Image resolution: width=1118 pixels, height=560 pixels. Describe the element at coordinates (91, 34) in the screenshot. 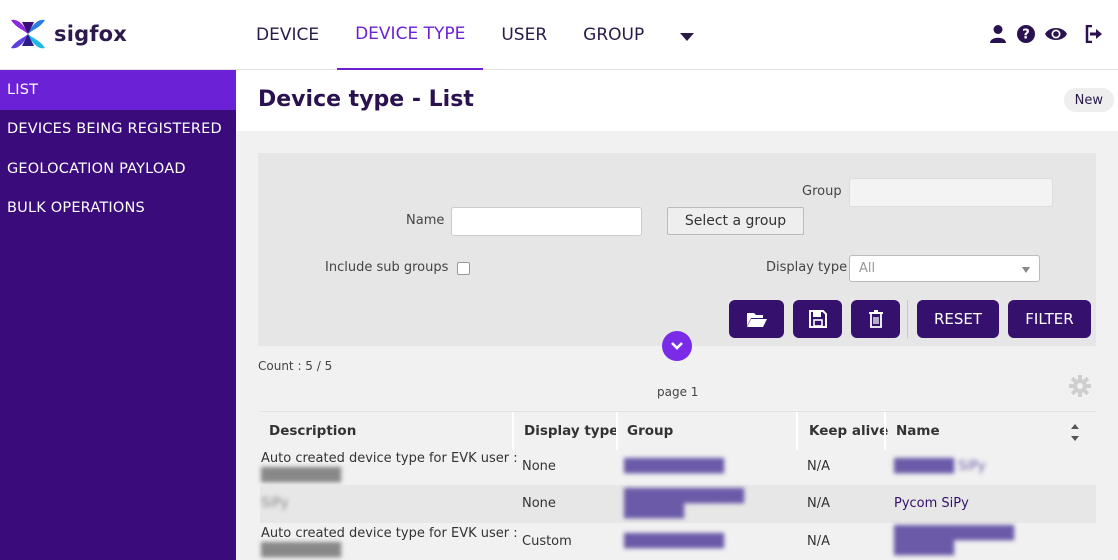

I see `brand-name: sigfox` at that location.